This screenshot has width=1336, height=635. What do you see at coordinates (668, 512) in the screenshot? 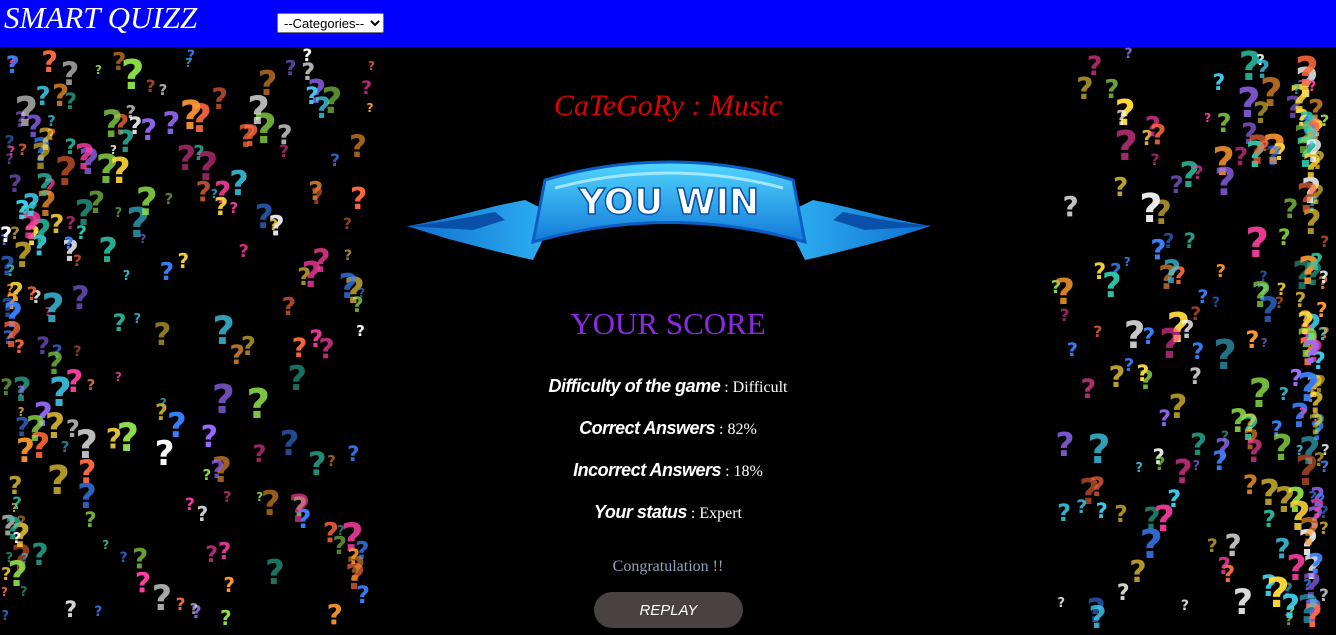
I see `stat-row-status: Your status : Expert` at bounding box center [668, 512].